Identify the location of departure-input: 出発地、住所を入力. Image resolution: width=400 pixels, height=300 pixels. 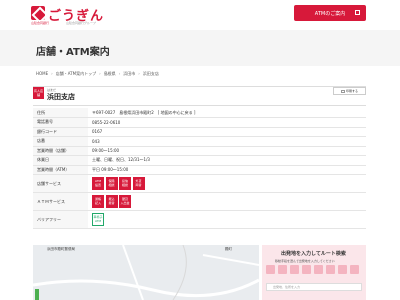
(314, 287).